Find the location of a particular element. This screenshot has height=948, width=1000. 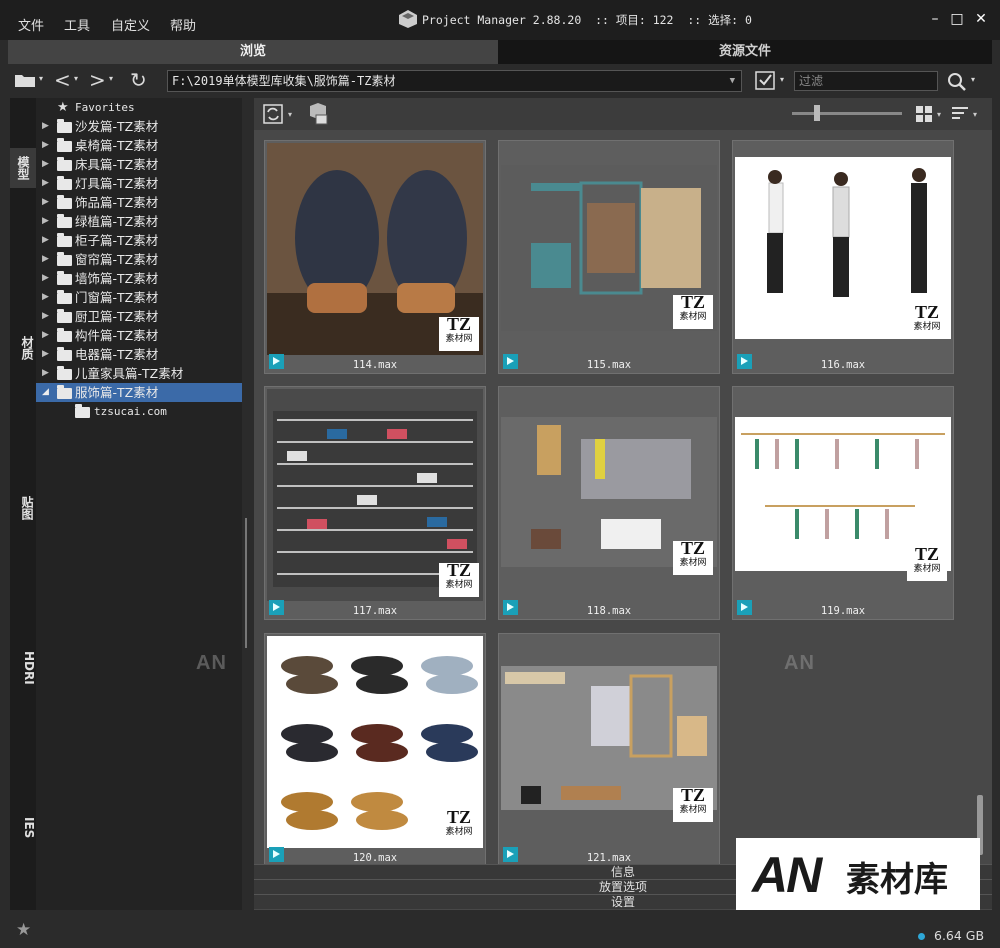

filter-input: 过滤 is located at coordinates (866, 81).